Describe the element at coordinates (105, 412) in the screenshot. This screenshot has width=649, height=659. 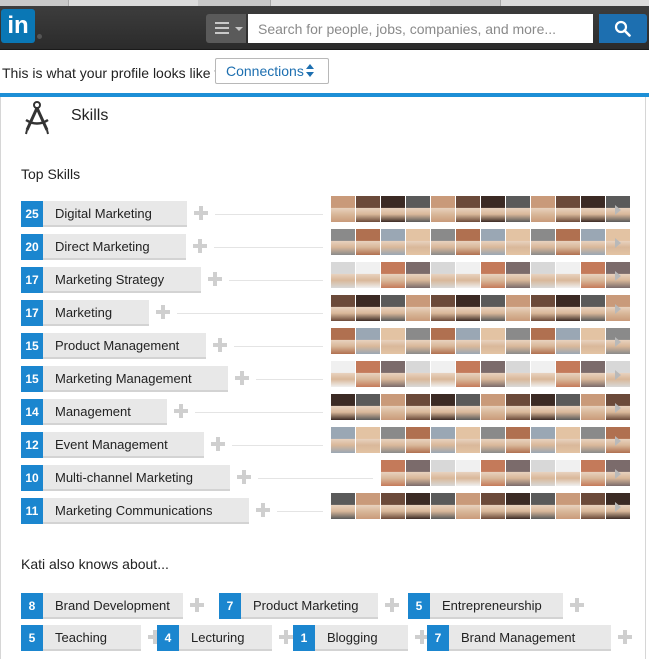
I see `skill-name: Management` at that location.